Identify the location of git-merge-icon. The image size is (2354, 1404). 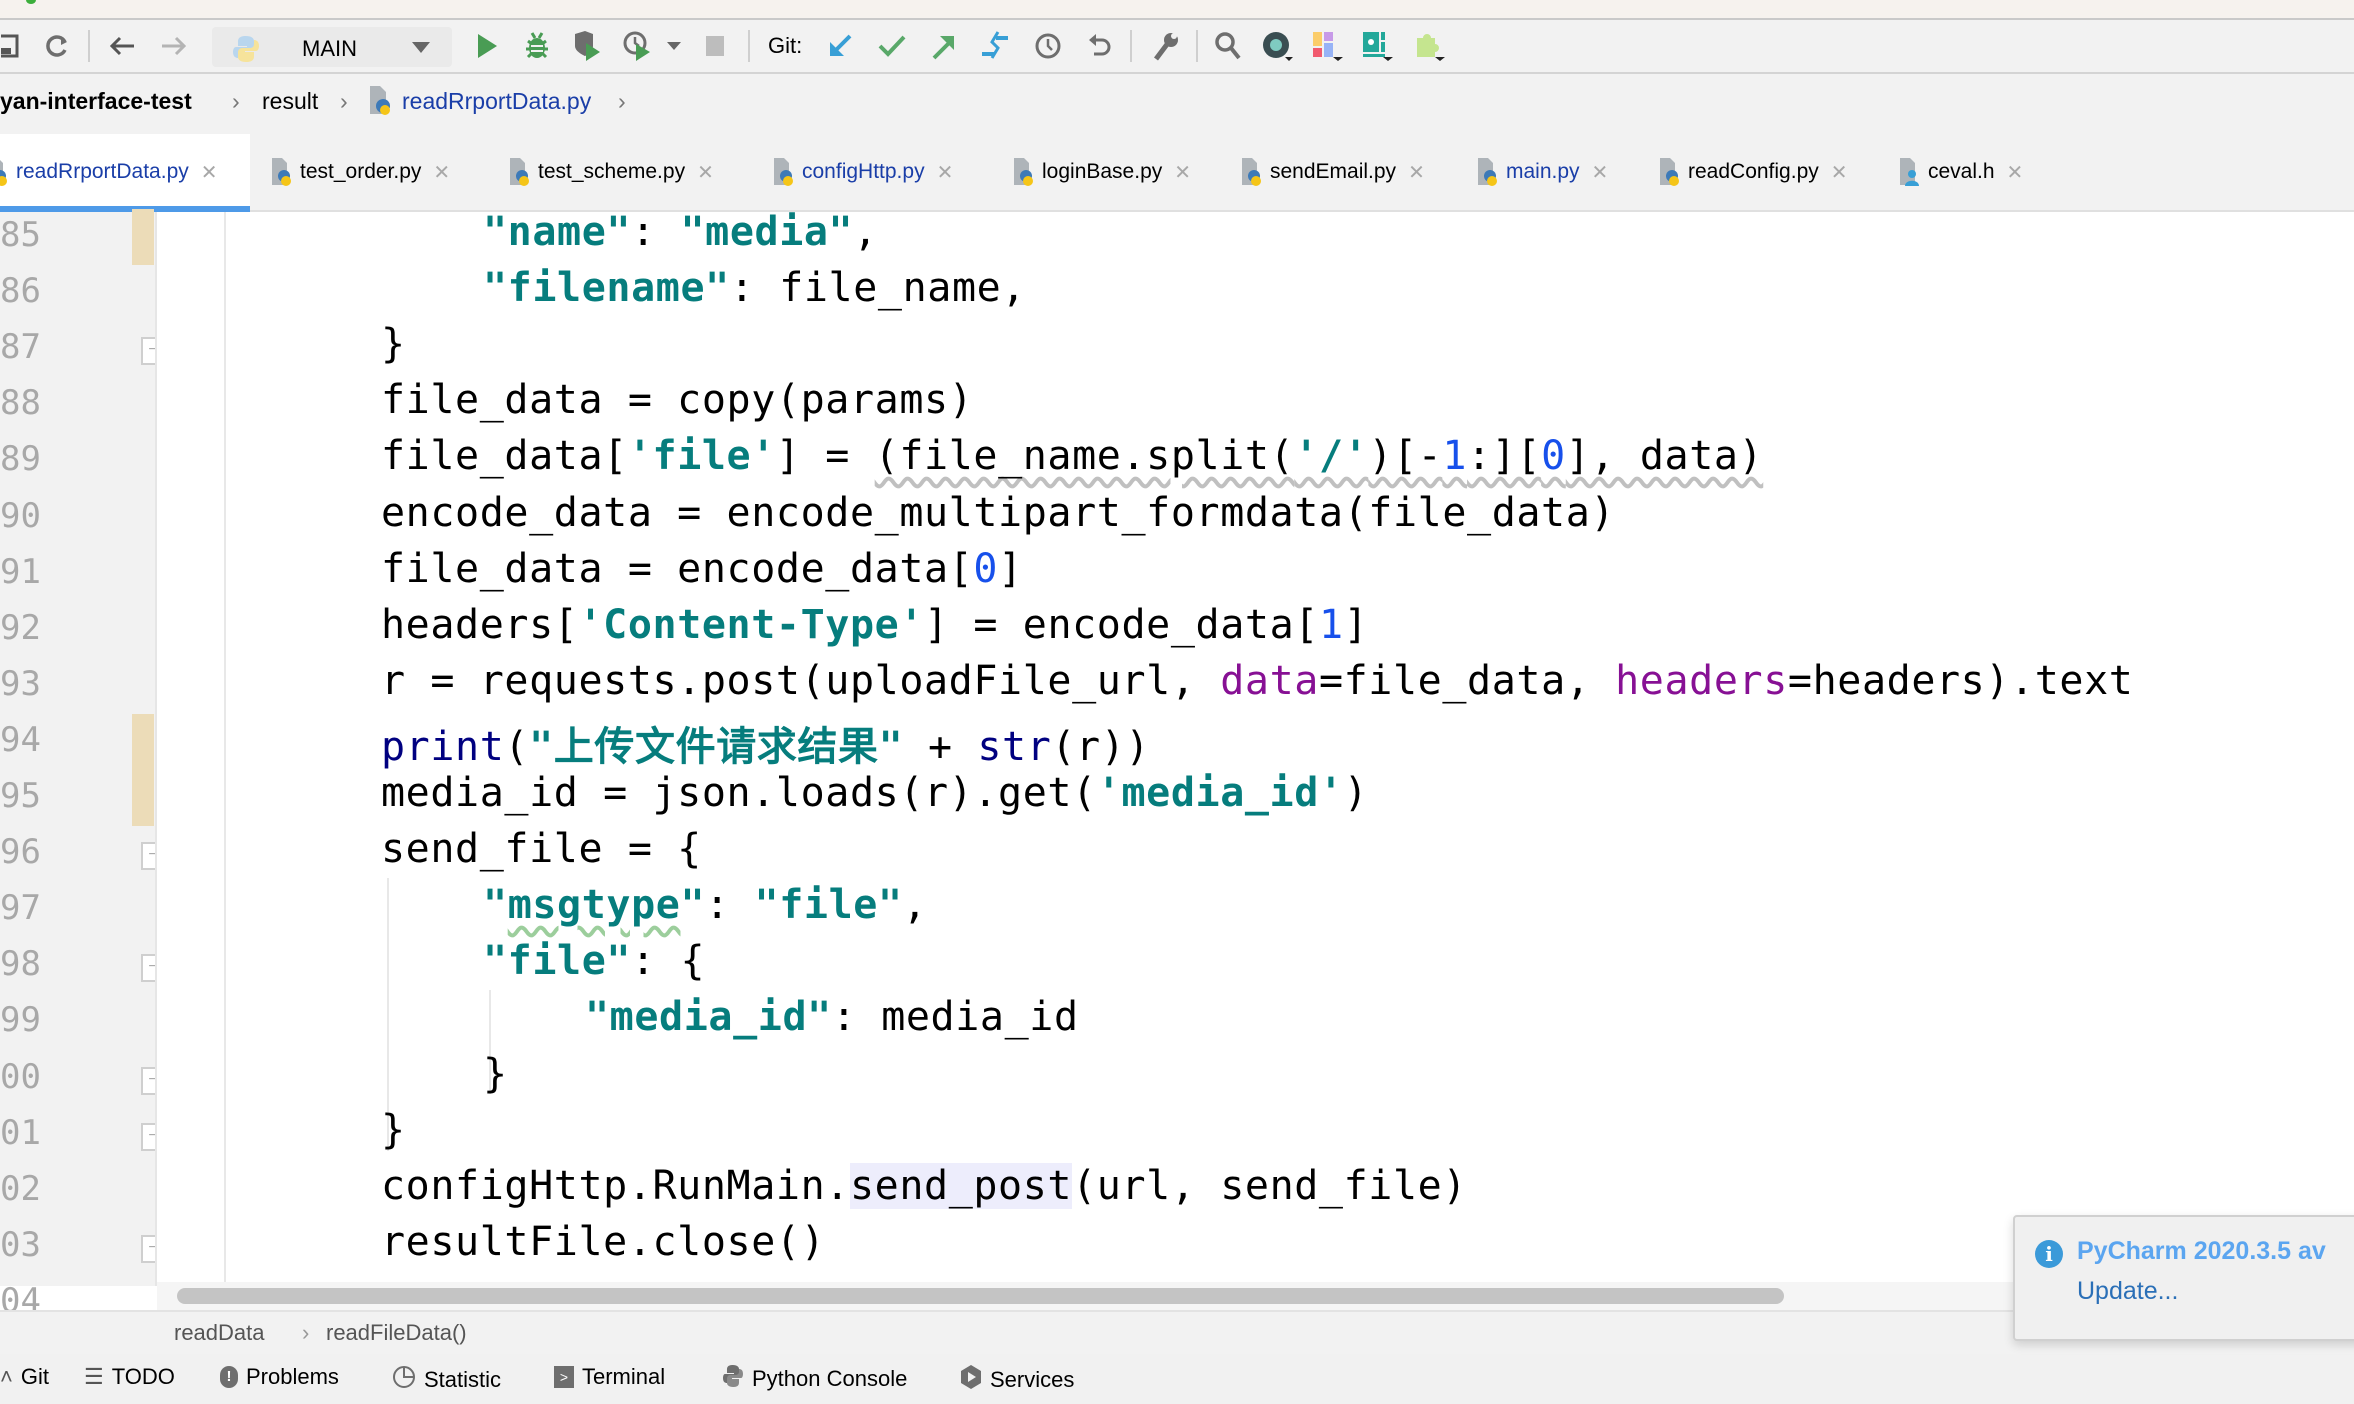
(995, 46).